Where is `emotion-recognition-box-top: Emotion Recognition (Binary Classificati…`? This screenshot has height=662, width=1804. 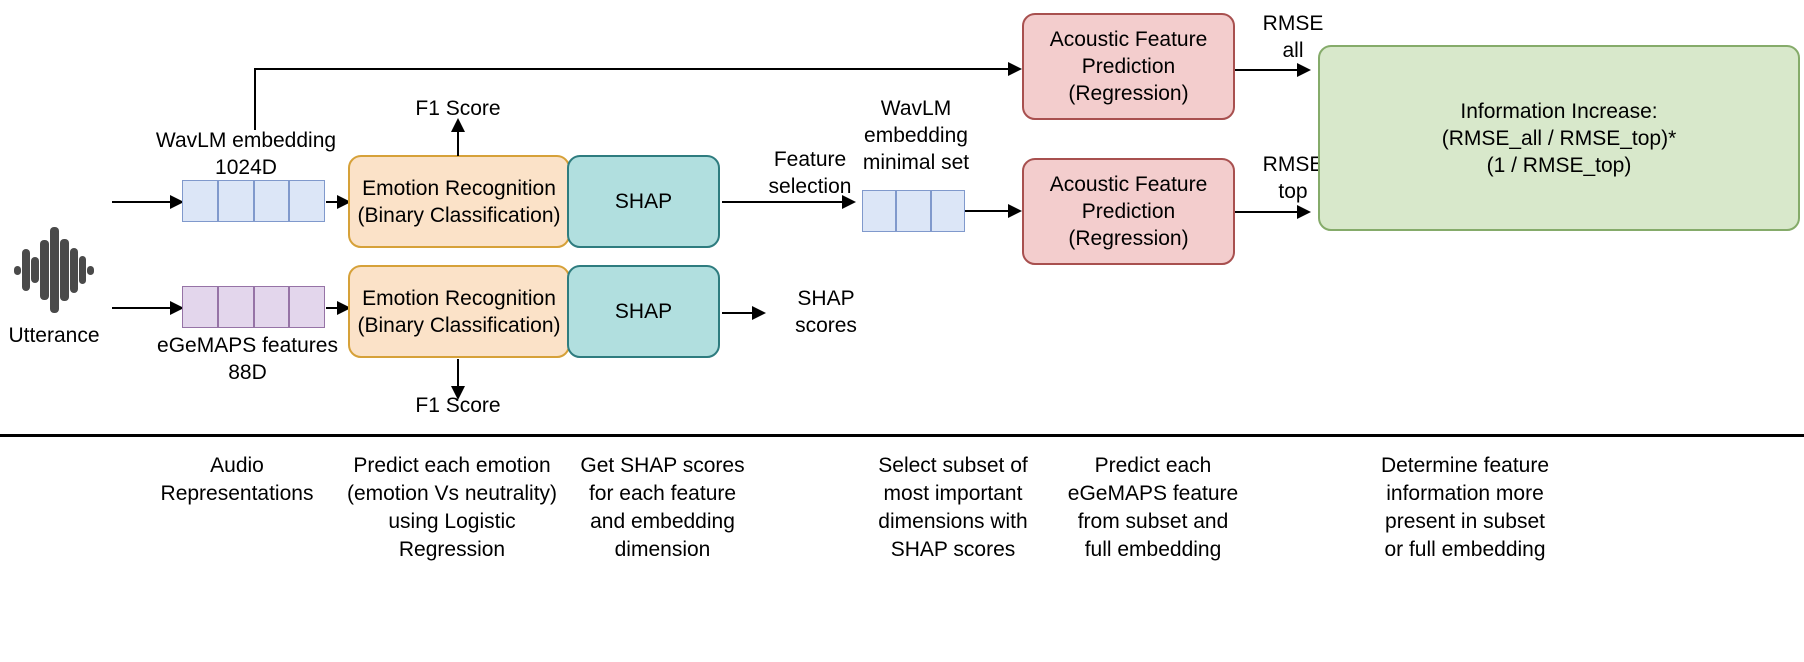 emotion-recognition-box-top: Emotion Recognition (Binary Classificati… is located at coordinates (459, 201).